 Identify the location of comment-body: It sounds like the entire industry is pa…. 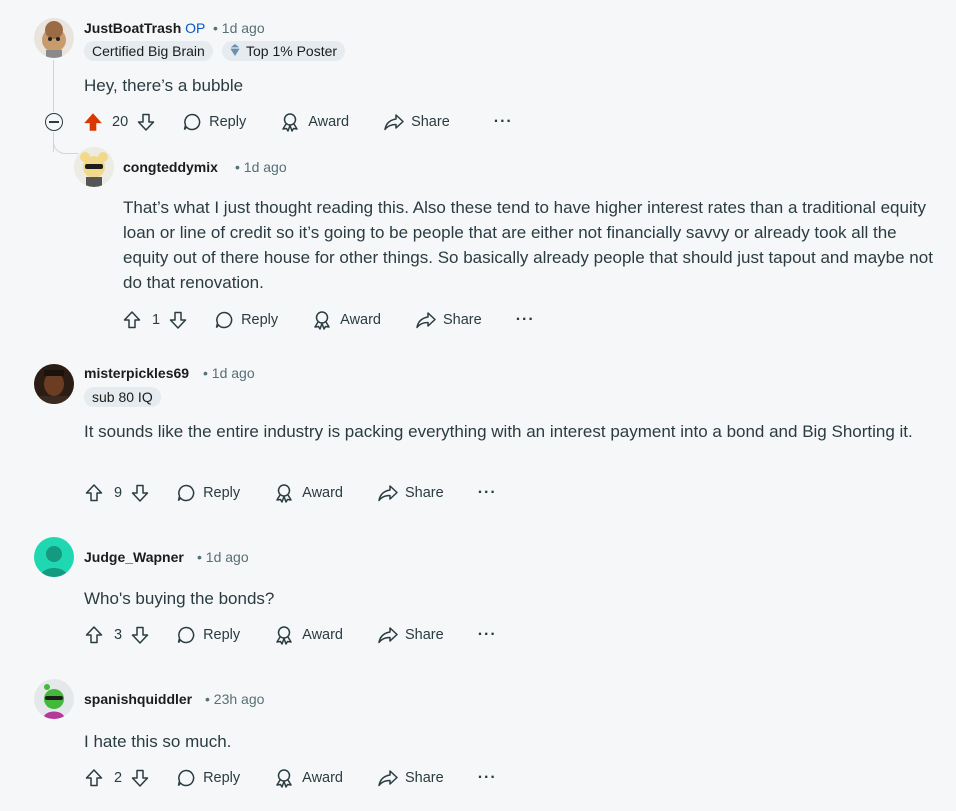
(498, 431).